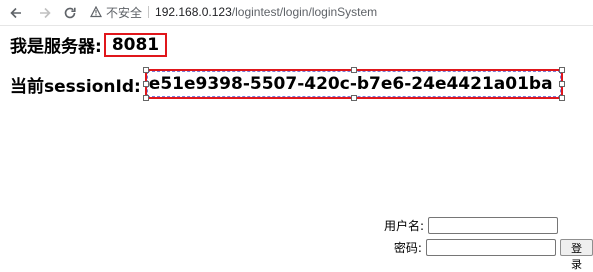 The height and width of the screenshot is (272, 593). Describe the element at coordinates (304, 12) in the screenshot. I see `url-path: /logintest/login/loginSystem` at that location.